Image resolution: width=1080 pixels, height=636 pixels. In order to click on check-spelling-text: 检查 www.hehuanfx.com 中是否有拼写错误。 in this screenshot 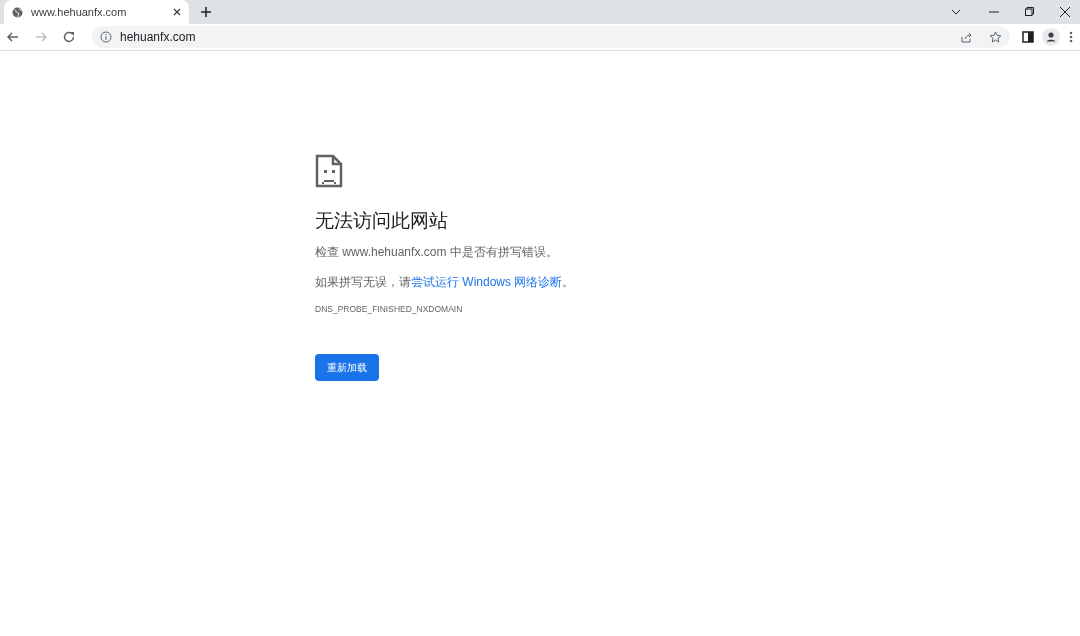, I will do `click(437, 252)`.